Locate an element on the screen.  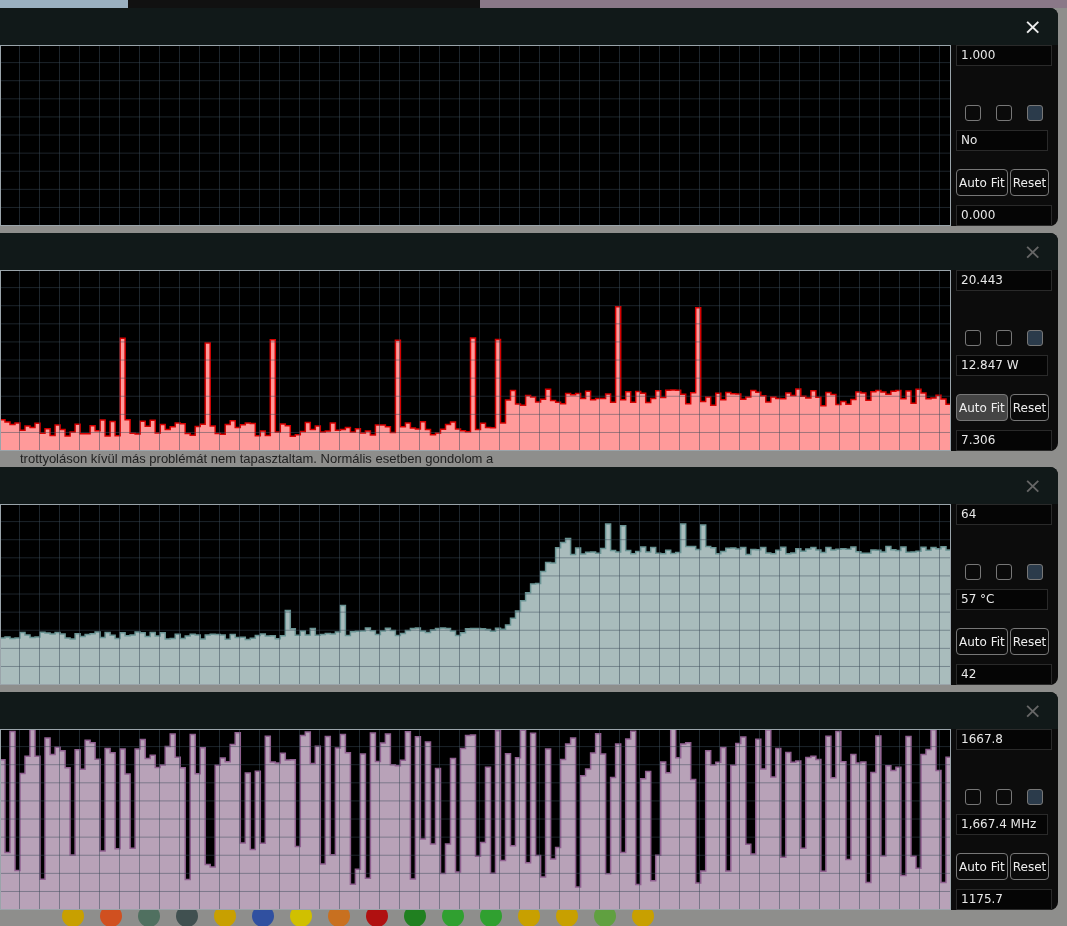
min-value-field: 1175.7 is located at coordinates (1004, 899).